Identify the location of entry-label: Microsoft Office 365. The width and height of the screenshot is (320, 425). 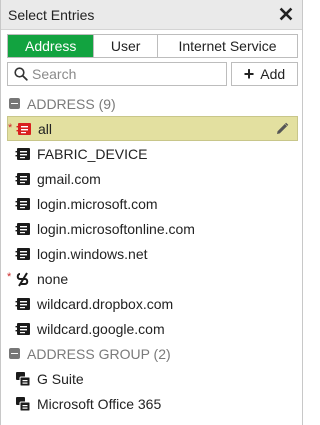
(99, 403).